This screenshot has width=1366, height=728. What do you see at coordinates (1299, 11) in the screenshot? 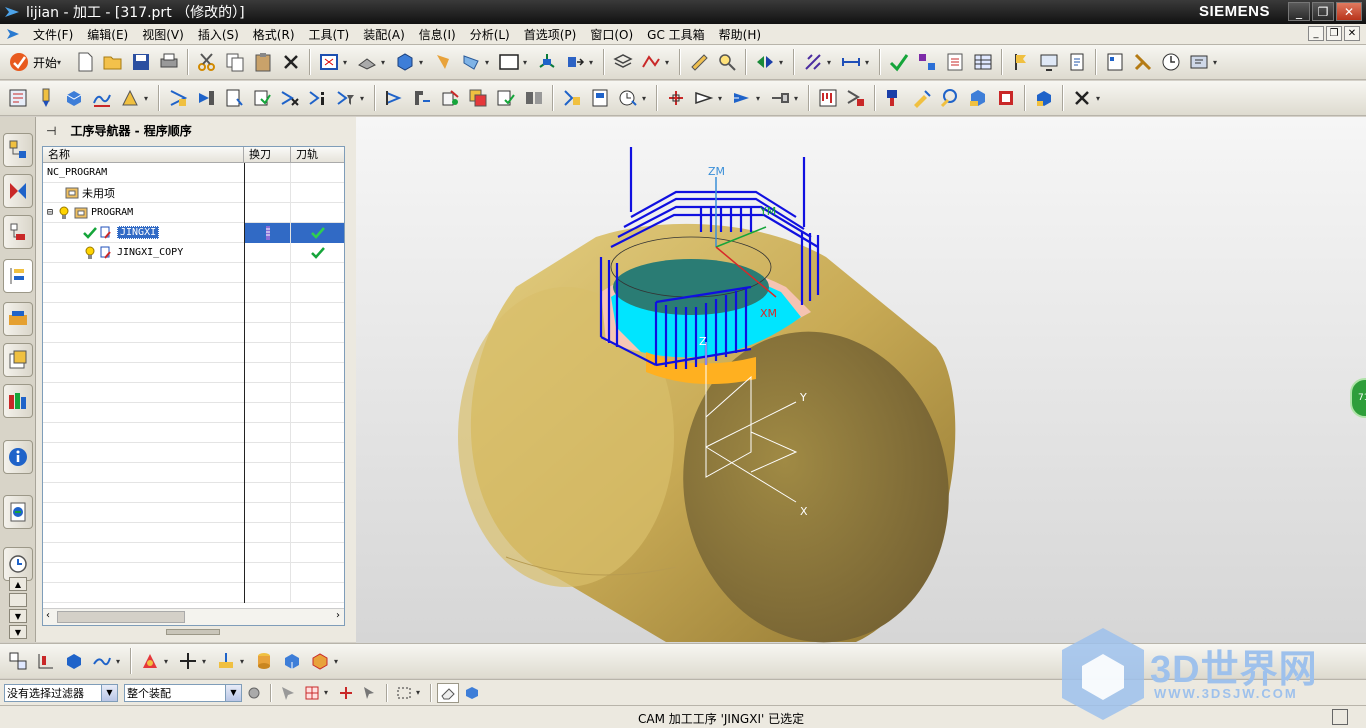
I see `minimize-button: _` at bounding box center [1299, 11].